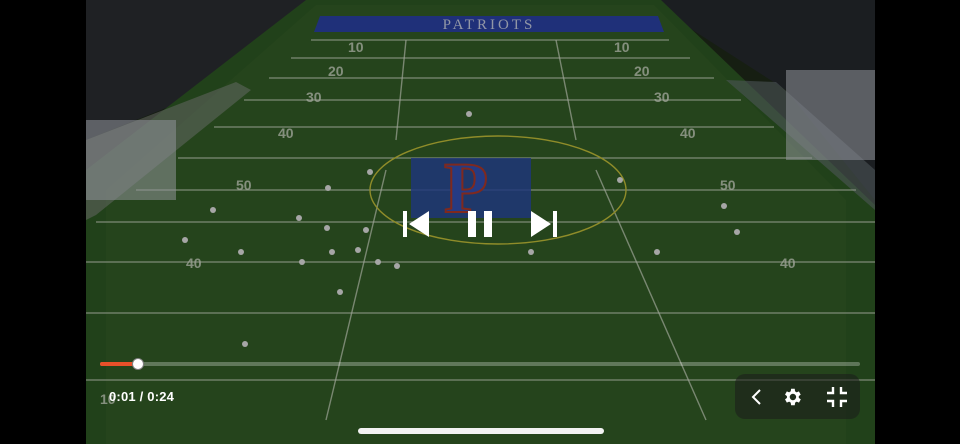  I want to click on chevron-left-icon, so click(756, 396).